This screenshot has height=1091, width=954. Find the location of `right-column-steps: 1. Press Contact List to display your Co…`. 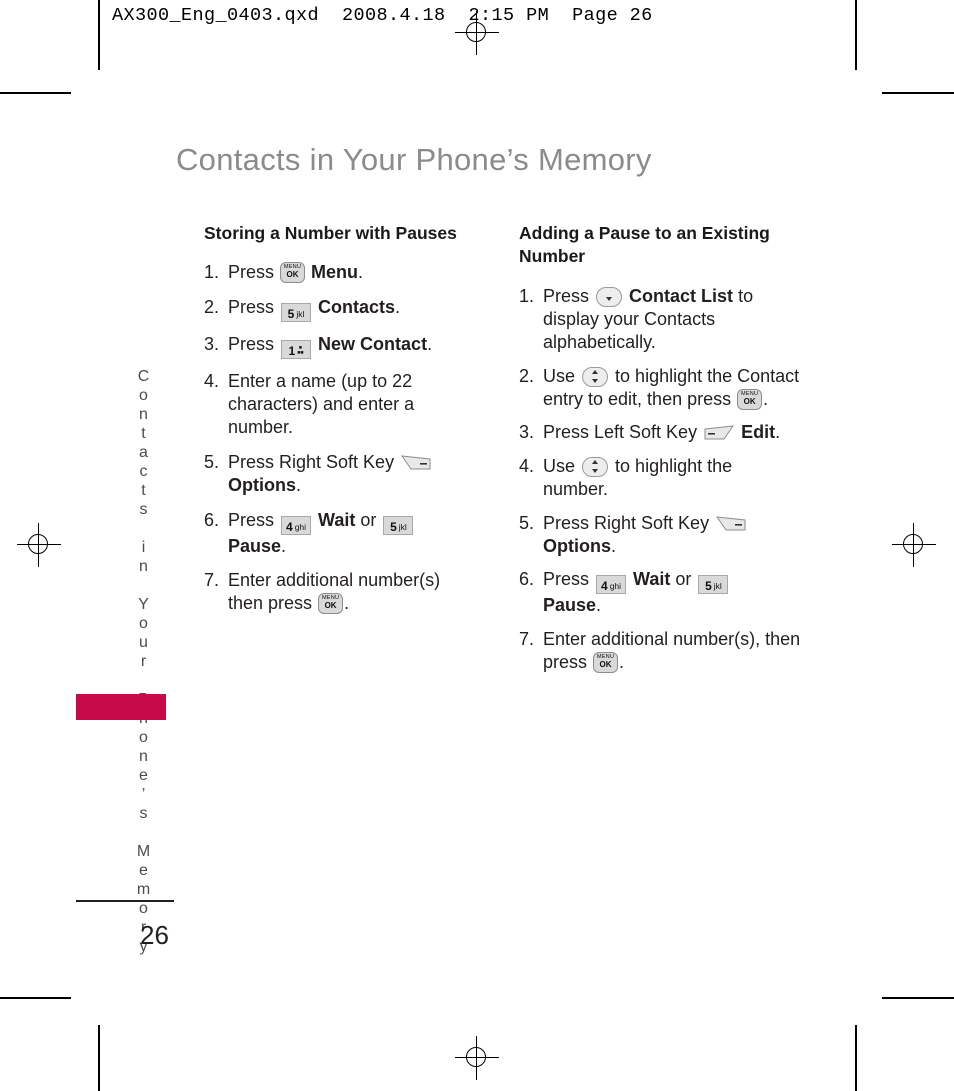

right-column-steps: 1. Press Contact List to display your Co… is located at coordinates (660, 480).